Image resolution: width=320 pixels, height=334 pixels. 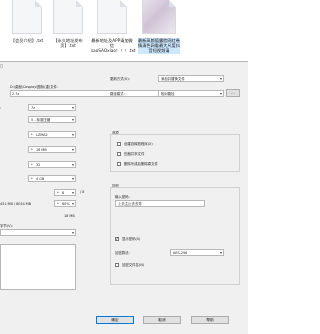 I want to click on parameters-input, so click(x=38, y=267).